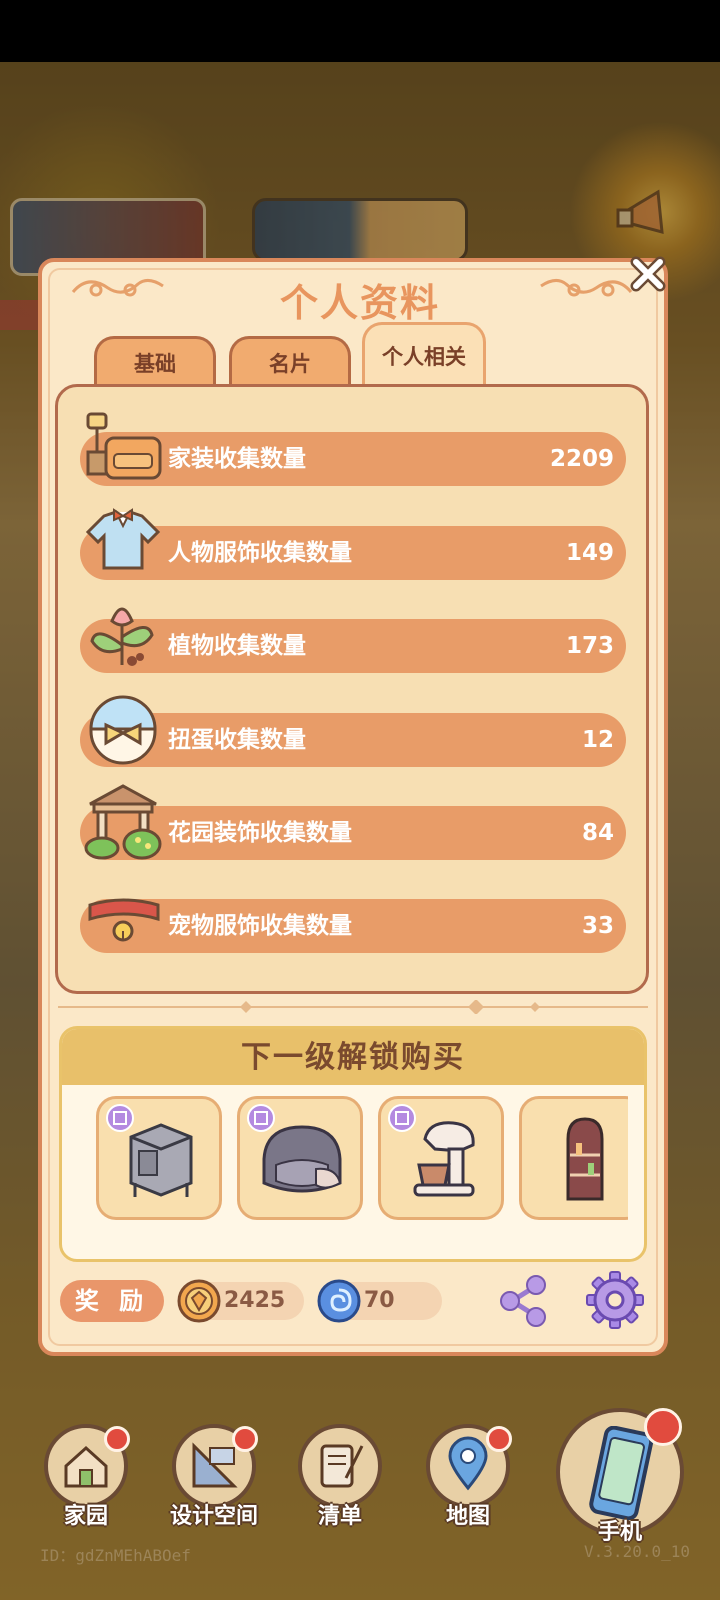 This screenshot has height=1600, width=720. What do you see at coordinates (353, 731) in the screenshot?
I see `stat-row-gacha: 扭蛋收集数量 12` at bounding box center [353, 731].